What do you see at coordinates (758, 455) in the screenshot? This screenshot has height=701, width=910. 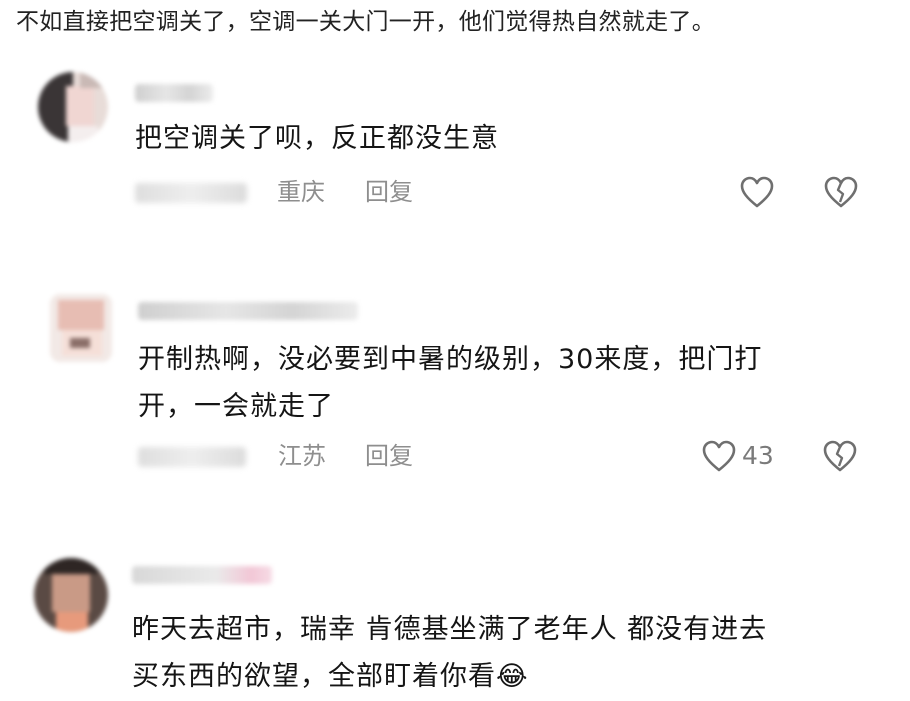 I see `like-count: 43` at bounding box center [758, 455].